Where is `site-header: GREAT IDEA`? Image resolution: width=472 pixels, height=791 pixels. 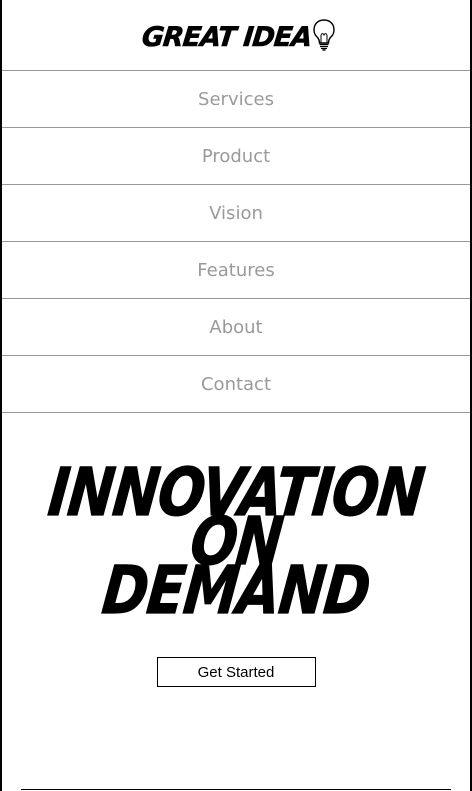 site-header: GREAT IDEA is located at coordinates (236, 35).